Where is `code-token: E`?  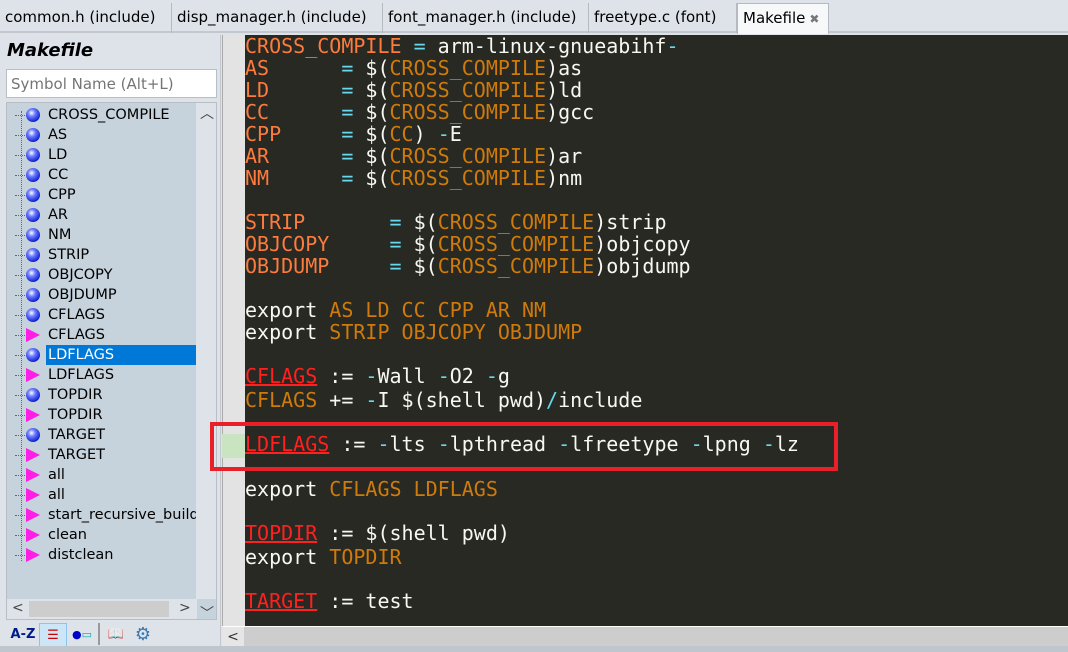 code-token: E is located at coordinates (455, 134).